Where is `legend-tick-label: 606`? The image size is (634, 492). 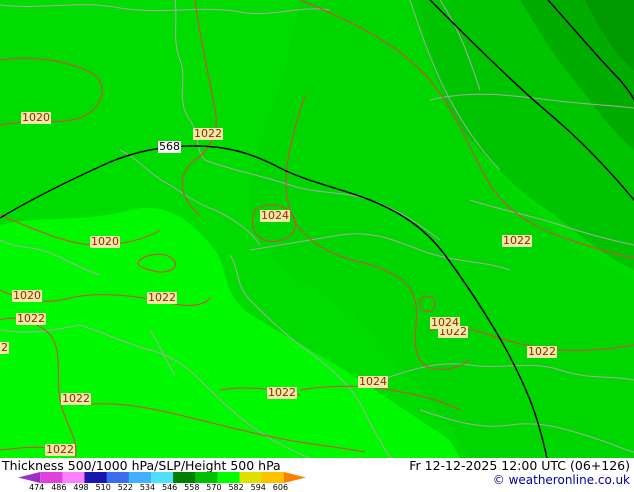 legend-tick-label: 606 is located at coordinates (280, 487).